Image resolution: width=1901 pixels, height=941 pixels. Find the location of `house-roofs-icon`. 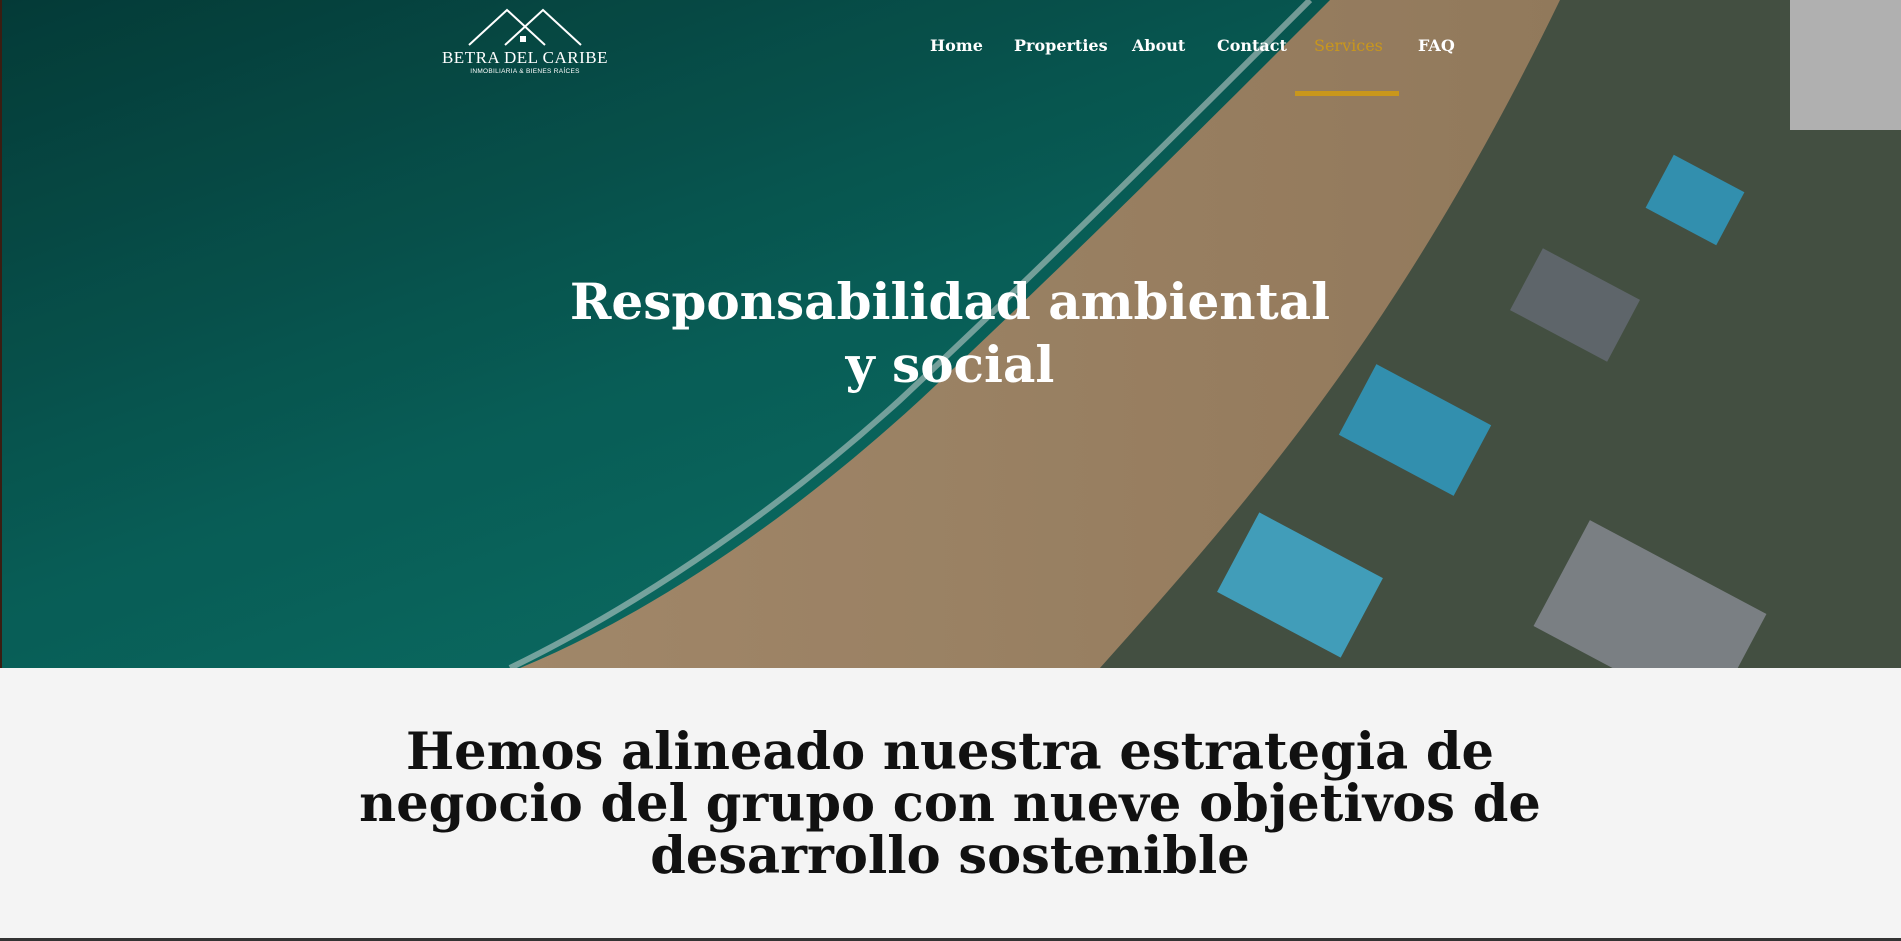

house-roofs-icon is located at coordinates (525, 27).